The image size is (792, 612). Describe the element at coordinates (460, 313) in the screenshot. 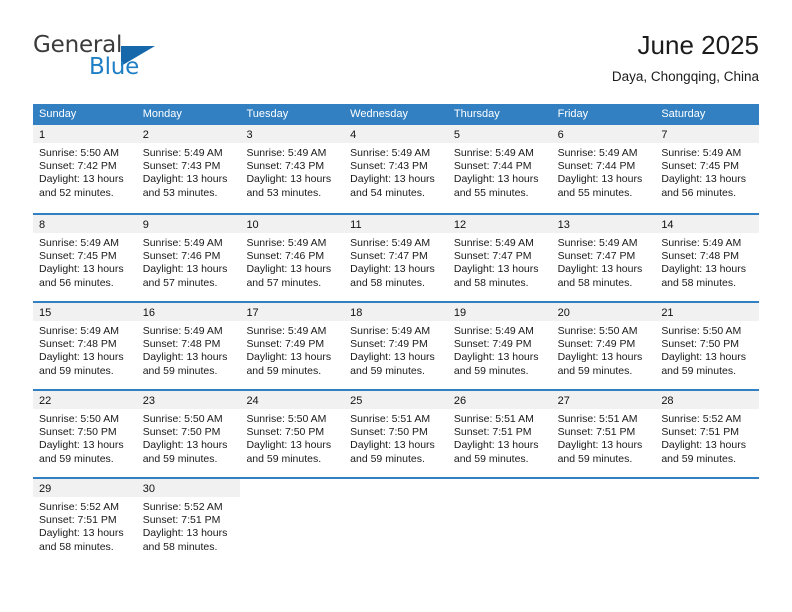

I see `day-number: 19` at that location.